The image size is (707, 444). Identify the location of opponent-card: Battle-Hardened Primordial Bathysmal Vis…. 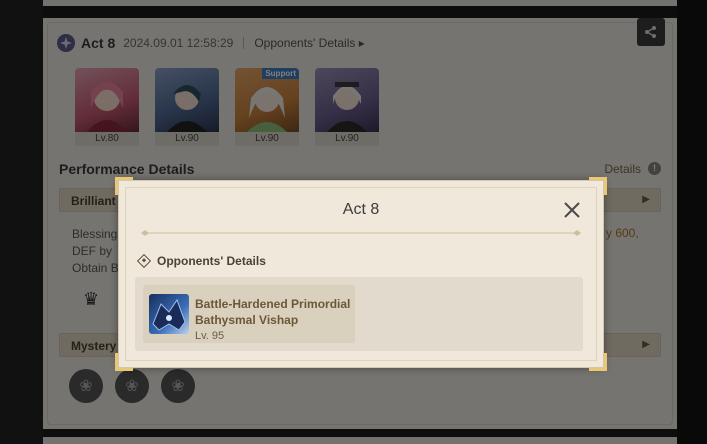
(249, 314).